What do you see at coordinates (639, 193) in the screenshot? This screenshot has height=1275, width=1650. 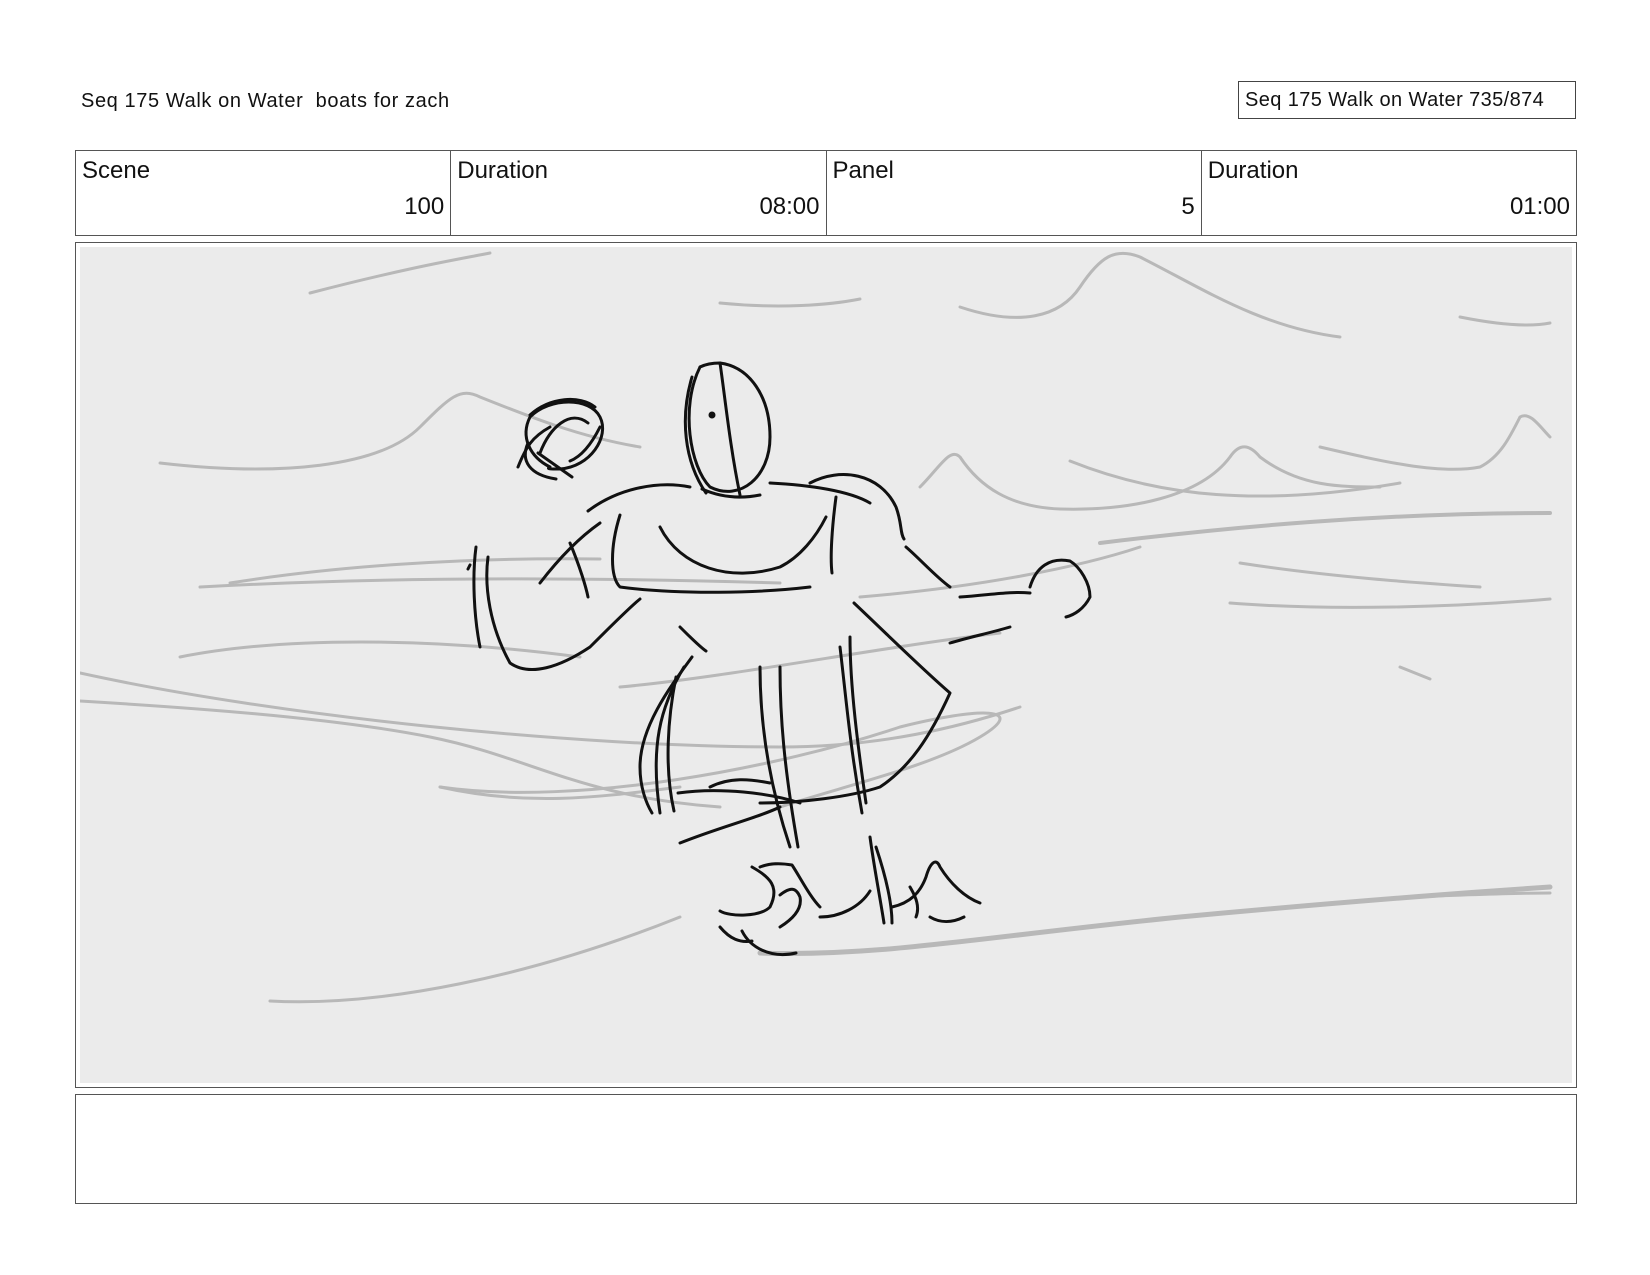 I see `scene-duration-cell: Duration 08:00` at bounding box center [639, 193].